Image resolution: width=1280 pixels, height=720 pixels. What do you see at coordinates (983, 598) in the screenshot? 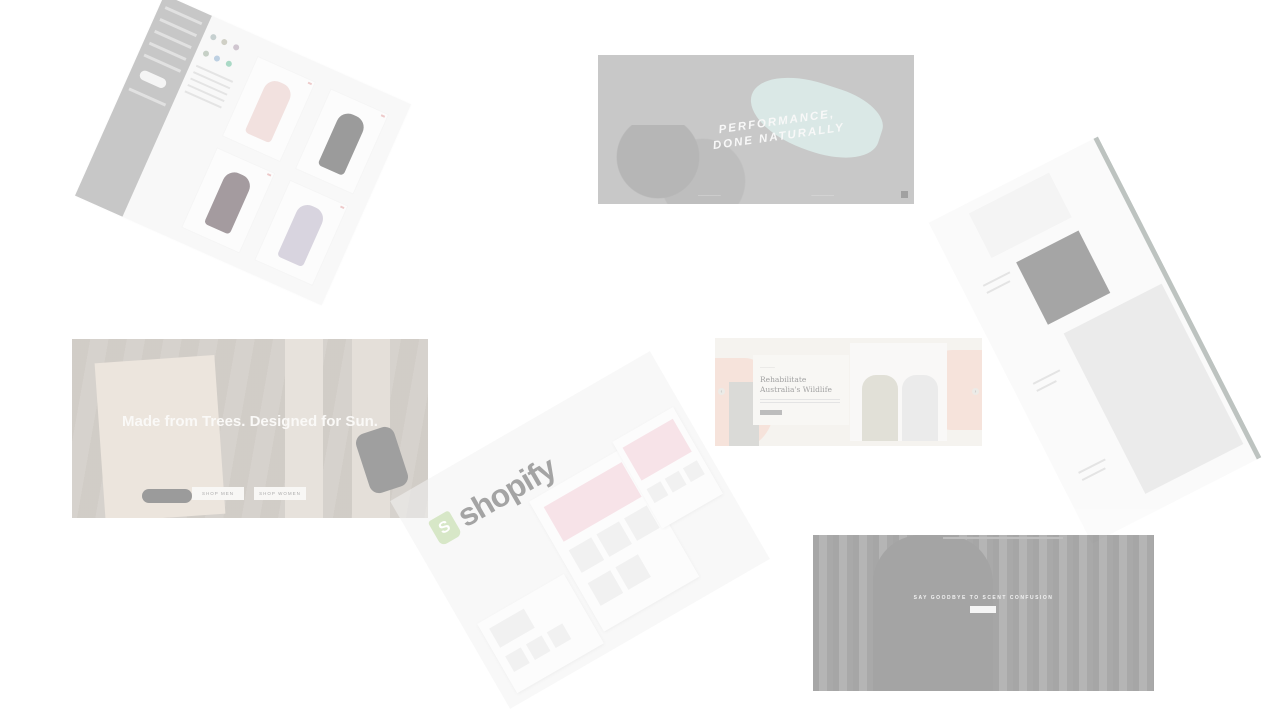
I see `scent-tagline: SAY GOODBYE TO SCENT CONFUSION` at bounding box center [983, 598].